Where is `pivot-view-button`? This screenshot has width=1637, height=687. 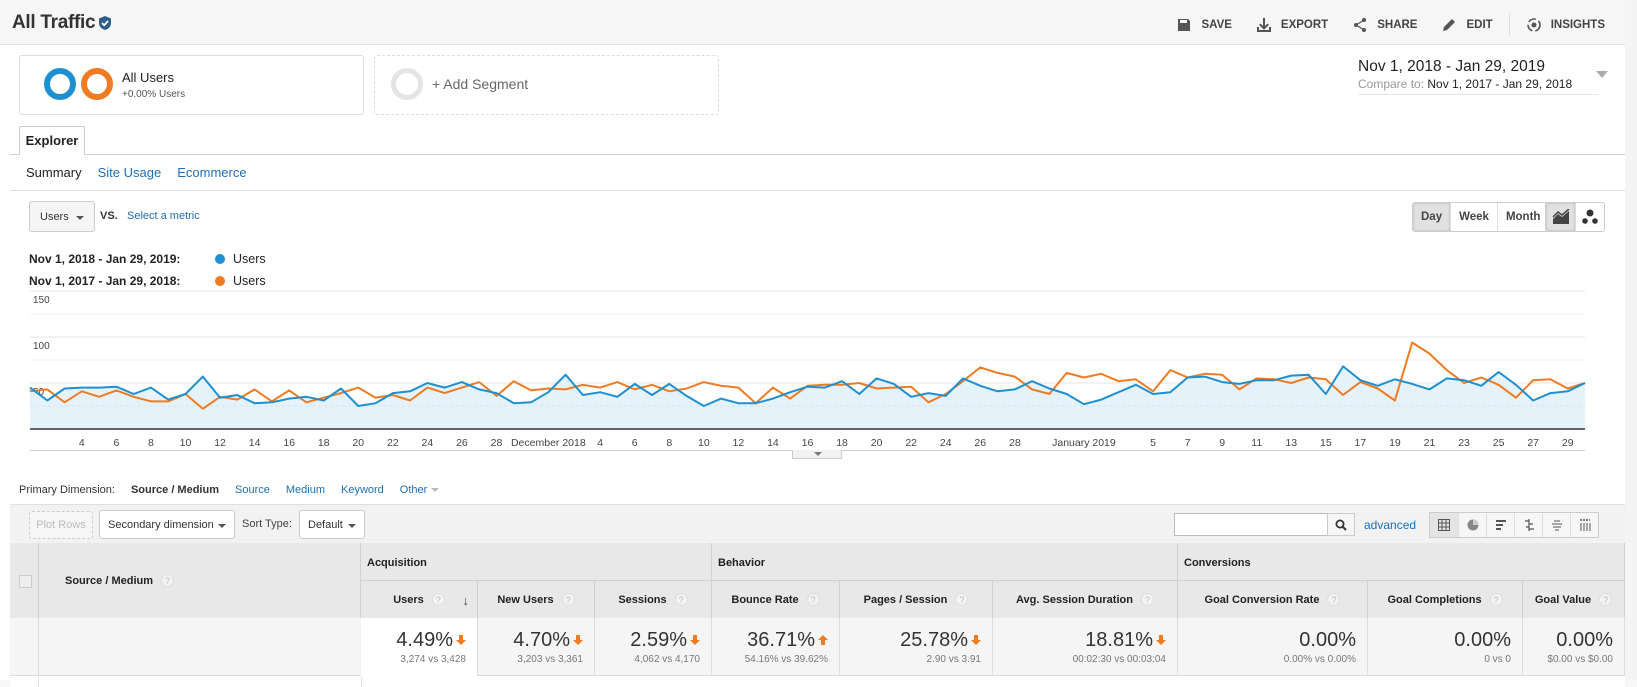
pivot-view-button is located at coordinates (1584, 525).